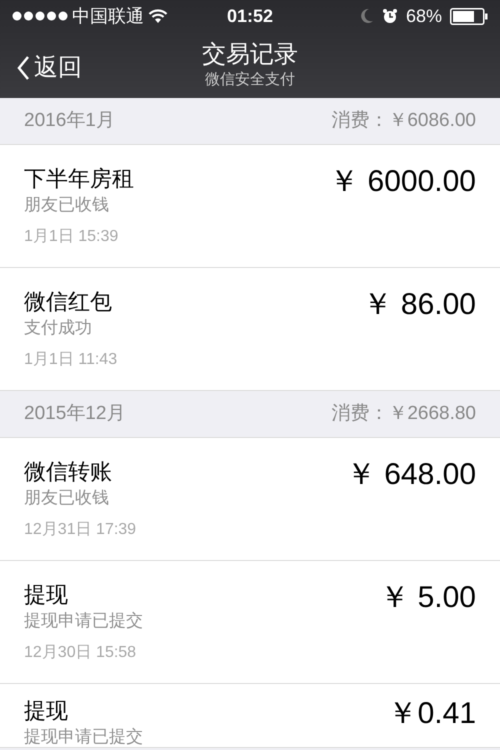 The width and height of the screenshot is (500, 750). What do you see at coordinates (250, 80) in the screenshot?
I see `page-subtitle: 微信安全支付` at bounding box center [250, 80].